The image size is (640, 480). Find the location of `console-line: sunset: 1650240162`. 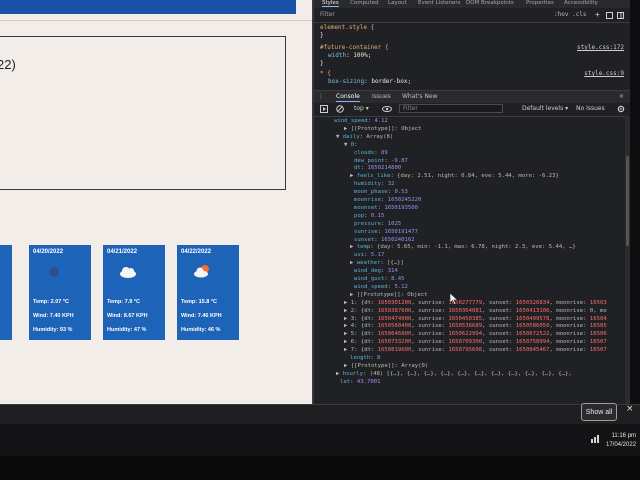

console-line: sunset: 1650240162 is located at coordinates (384, 240).